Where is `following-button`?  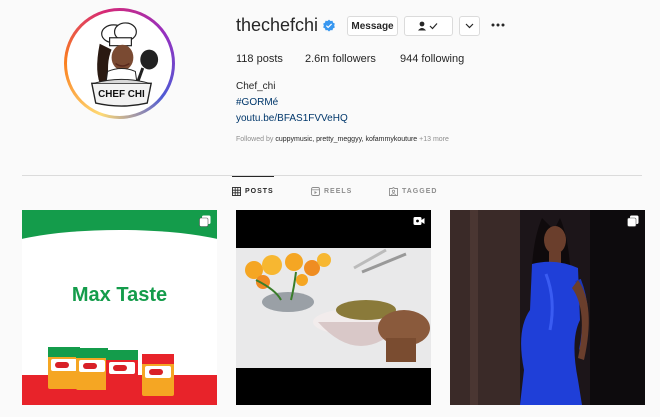
following-button is located at coordinates (428, 26).